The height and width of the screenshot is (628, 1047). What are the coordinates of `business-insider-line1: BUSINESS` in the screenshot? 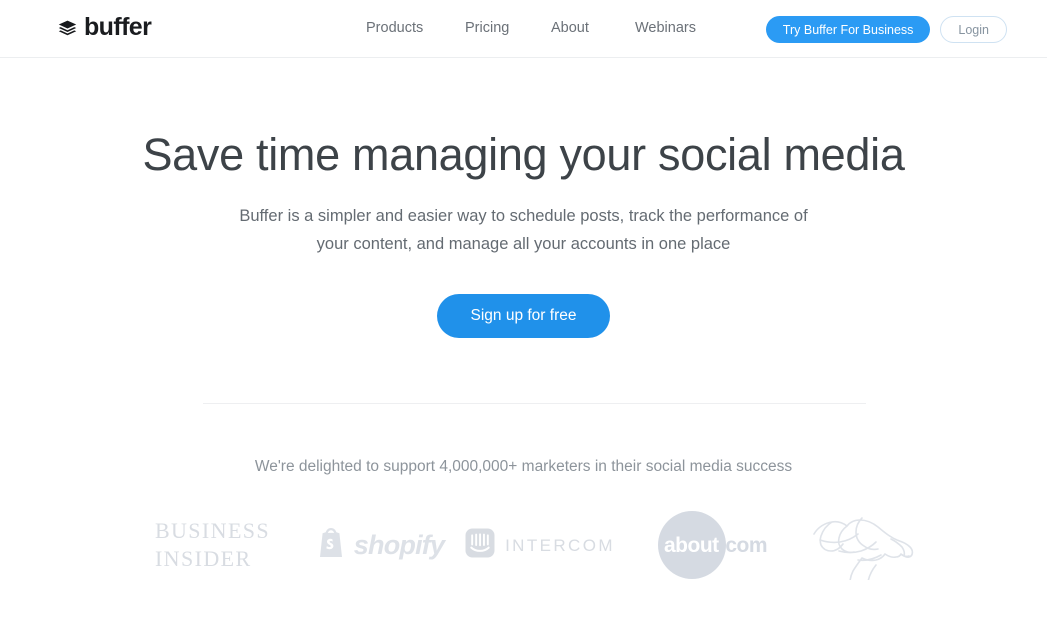 It's located at (212, 530).